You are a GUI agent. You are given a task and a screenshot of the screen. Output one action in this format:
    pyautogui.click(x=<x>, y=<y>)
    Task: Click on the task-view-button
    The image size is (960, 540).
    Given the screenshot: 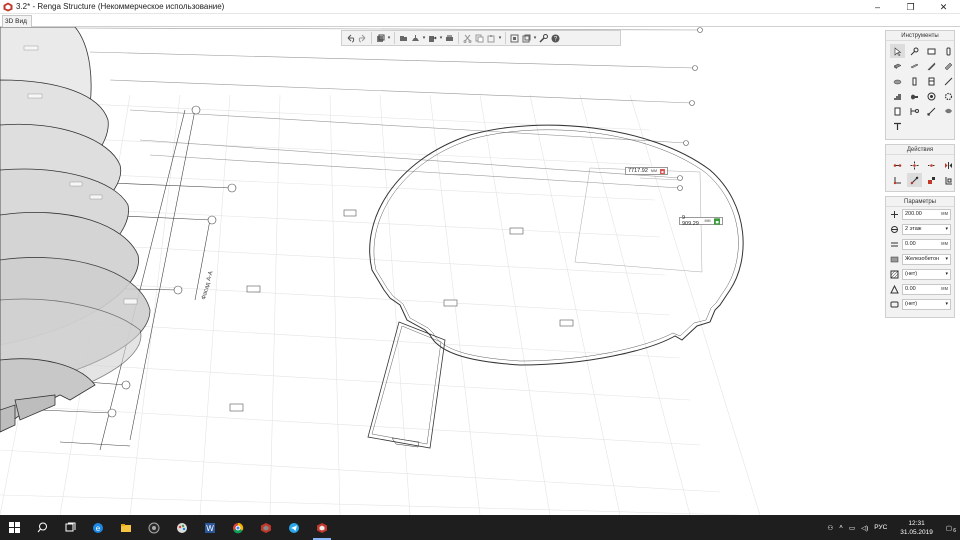 What is the action you would take?
    pyautogui.click(x=70, y=527)
    